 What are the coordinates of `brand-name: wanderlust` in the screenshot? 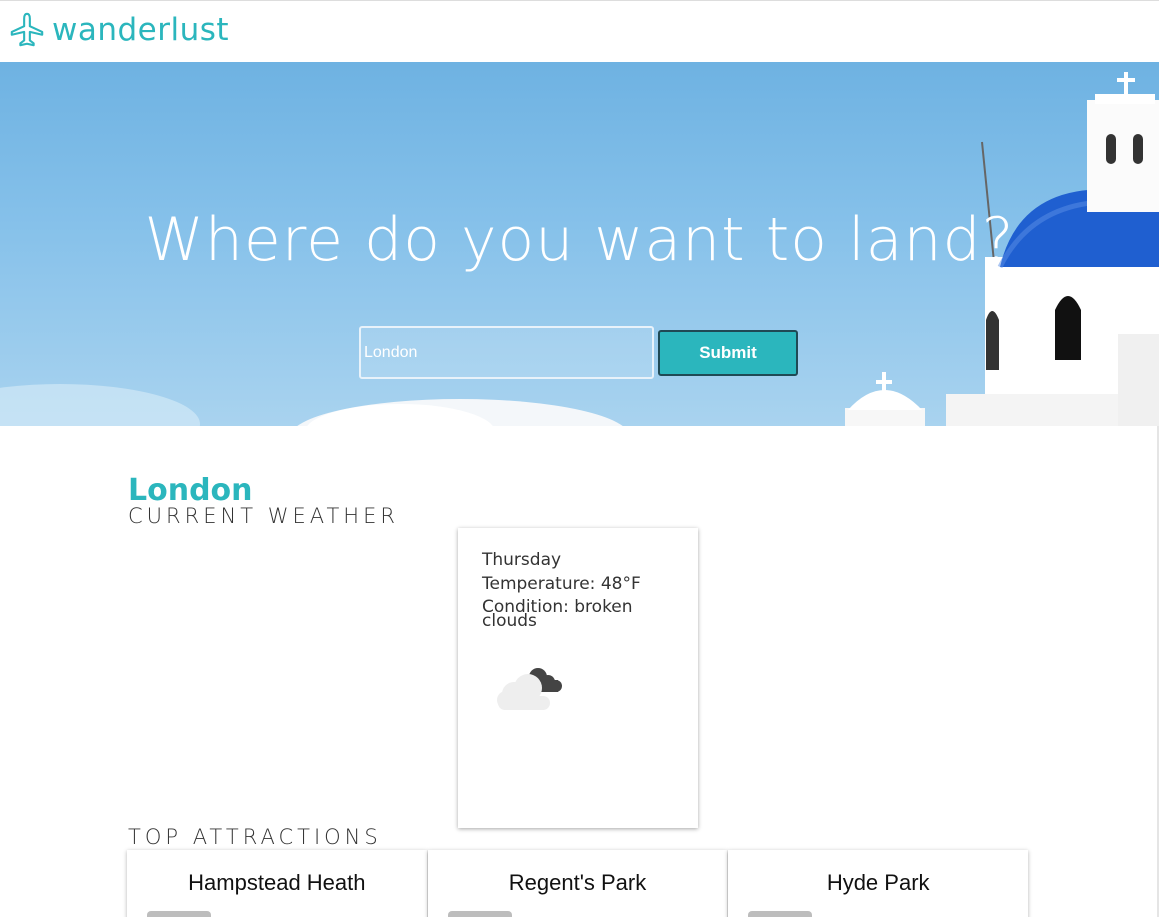 It's located at (141, 30).